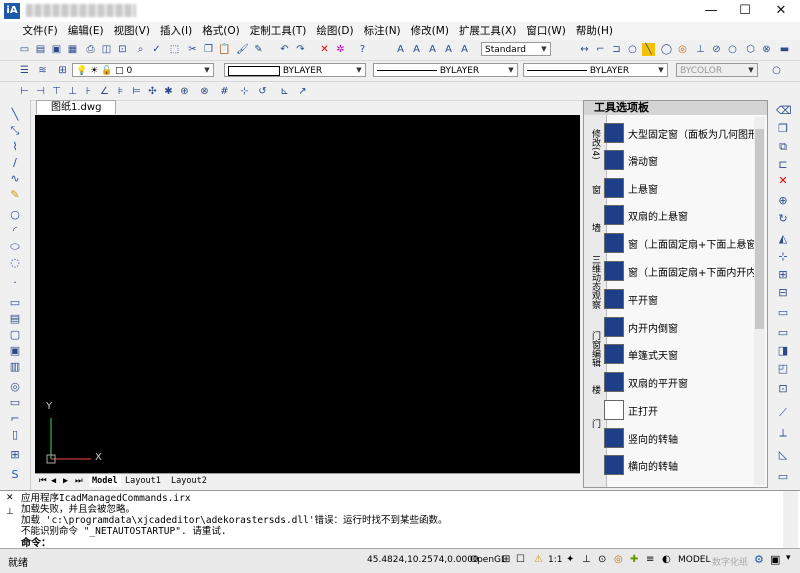 Image resolution: width=800 pixels, height=573 pixels. What do you see at coordinates (79, 481) in the screenshot?
I see `last-layout-icon: ⏭` at bounding box center [79, 481].